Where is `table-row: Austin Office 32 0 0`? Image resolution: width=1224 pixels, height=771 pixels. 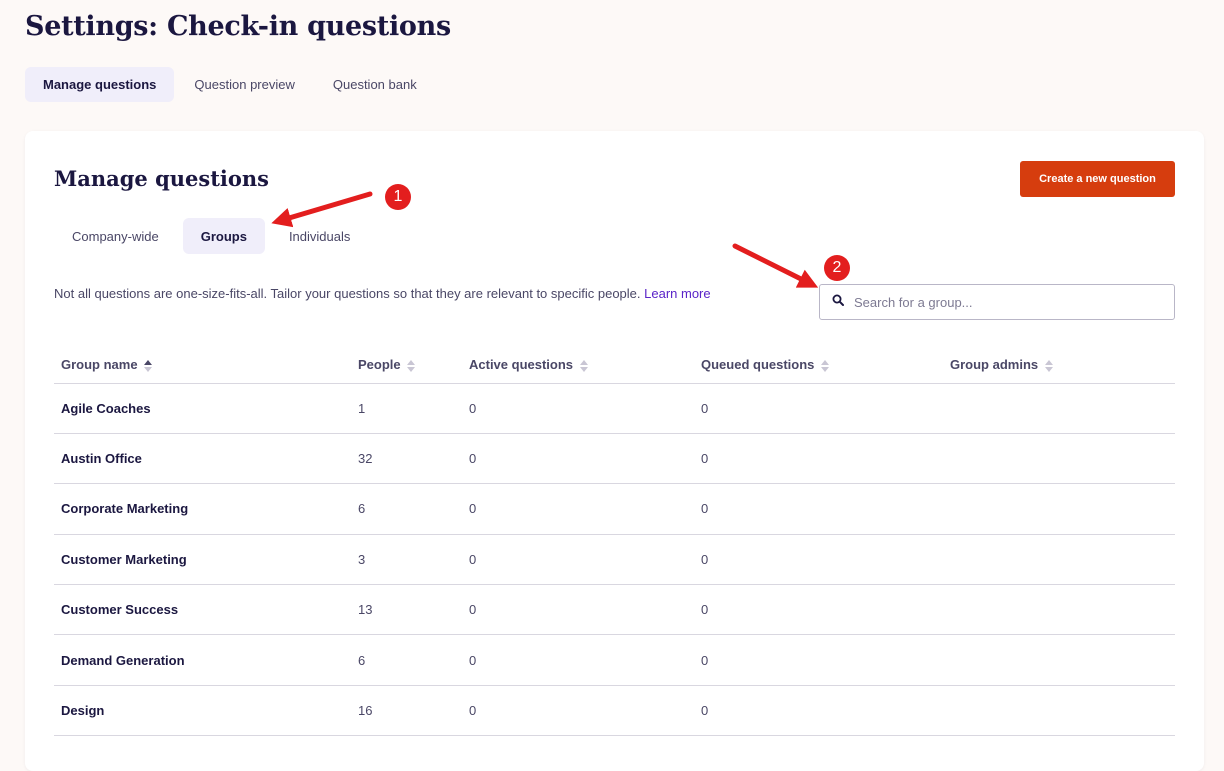
table-row: Austin Office 32 0 0 is located at coordinates (614, 459).